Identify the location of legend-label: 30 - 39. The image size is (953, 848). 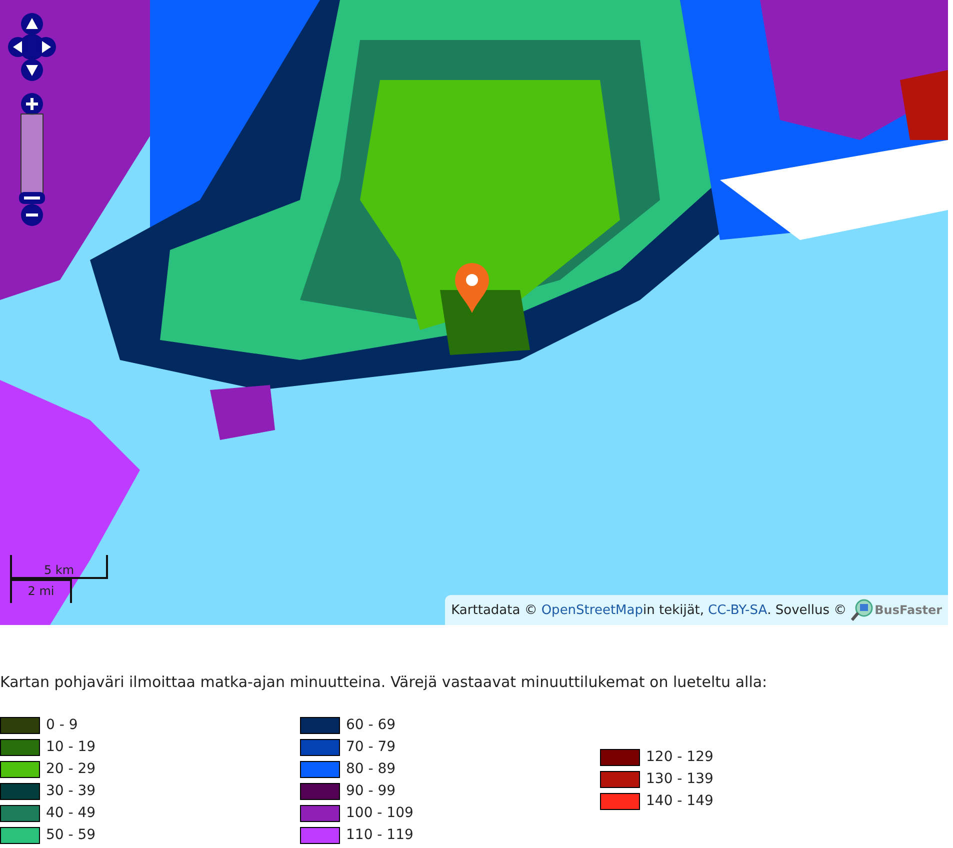
(71, 791).